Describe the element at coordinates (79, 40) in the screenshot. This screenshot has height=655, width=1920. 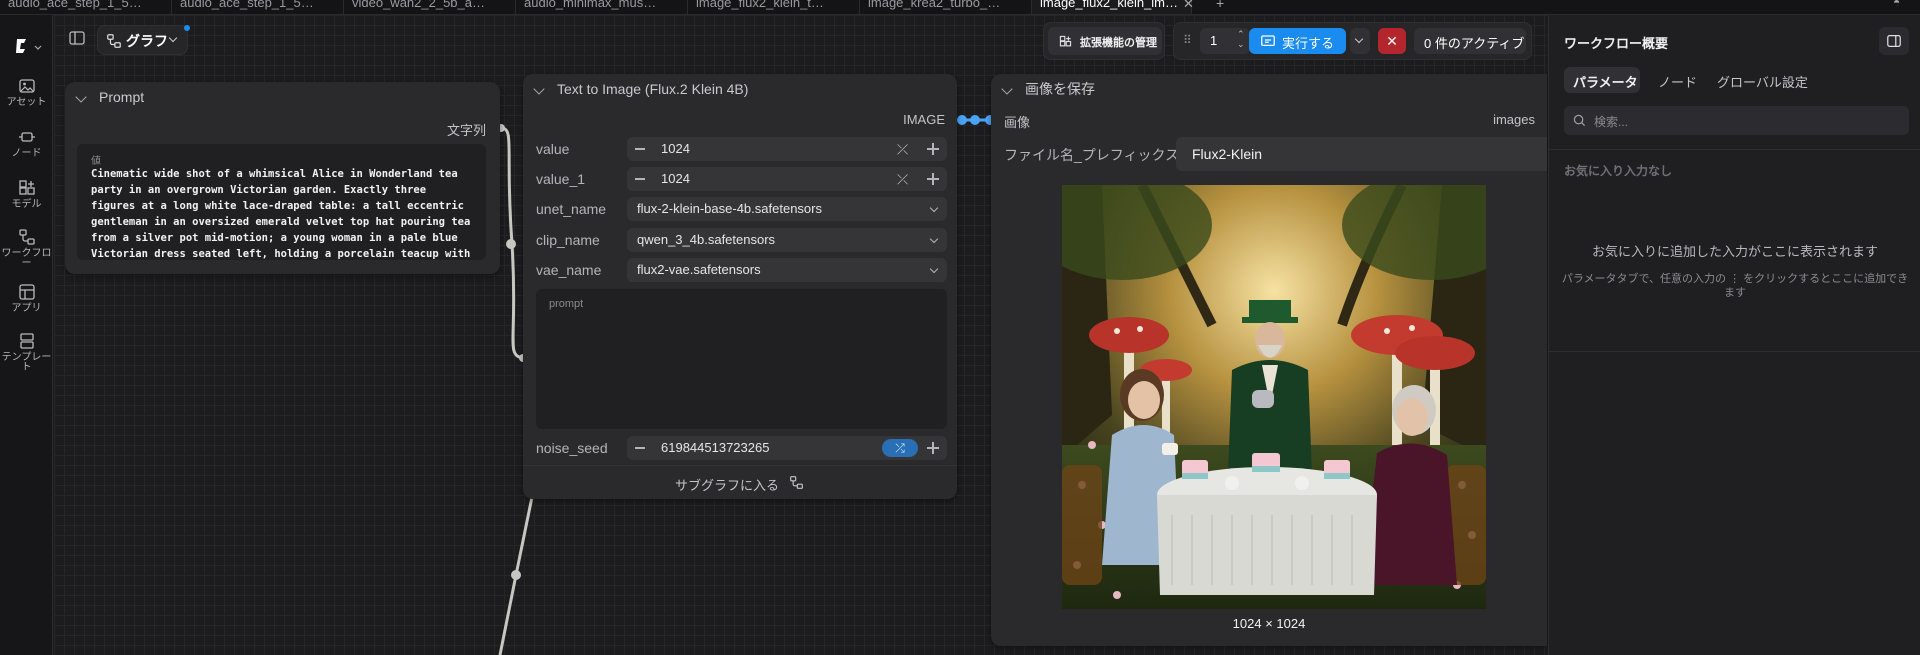
I see `panel-toggle-icon` at that location.